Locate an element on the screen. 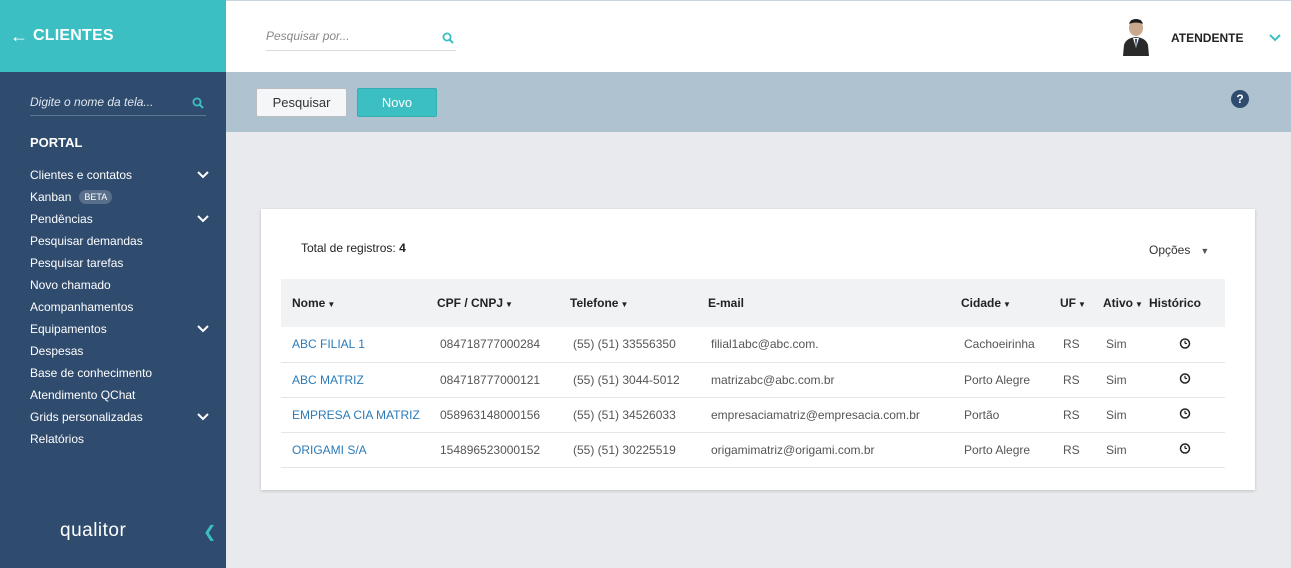 Image resolution: width=1291 pixels, height=568 pixels. sidebar-item-acompanhamentos: Acompanhamentos is located at coordinates (120, 307).